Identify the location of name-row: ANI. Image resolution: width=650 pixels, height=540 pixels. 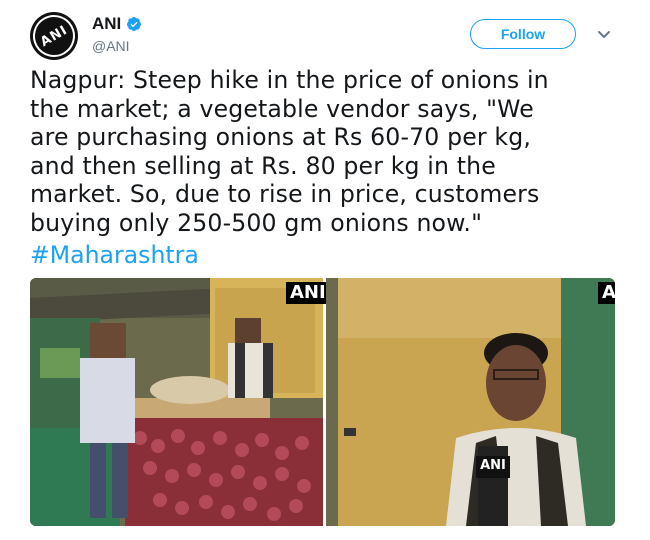
(117, 24).